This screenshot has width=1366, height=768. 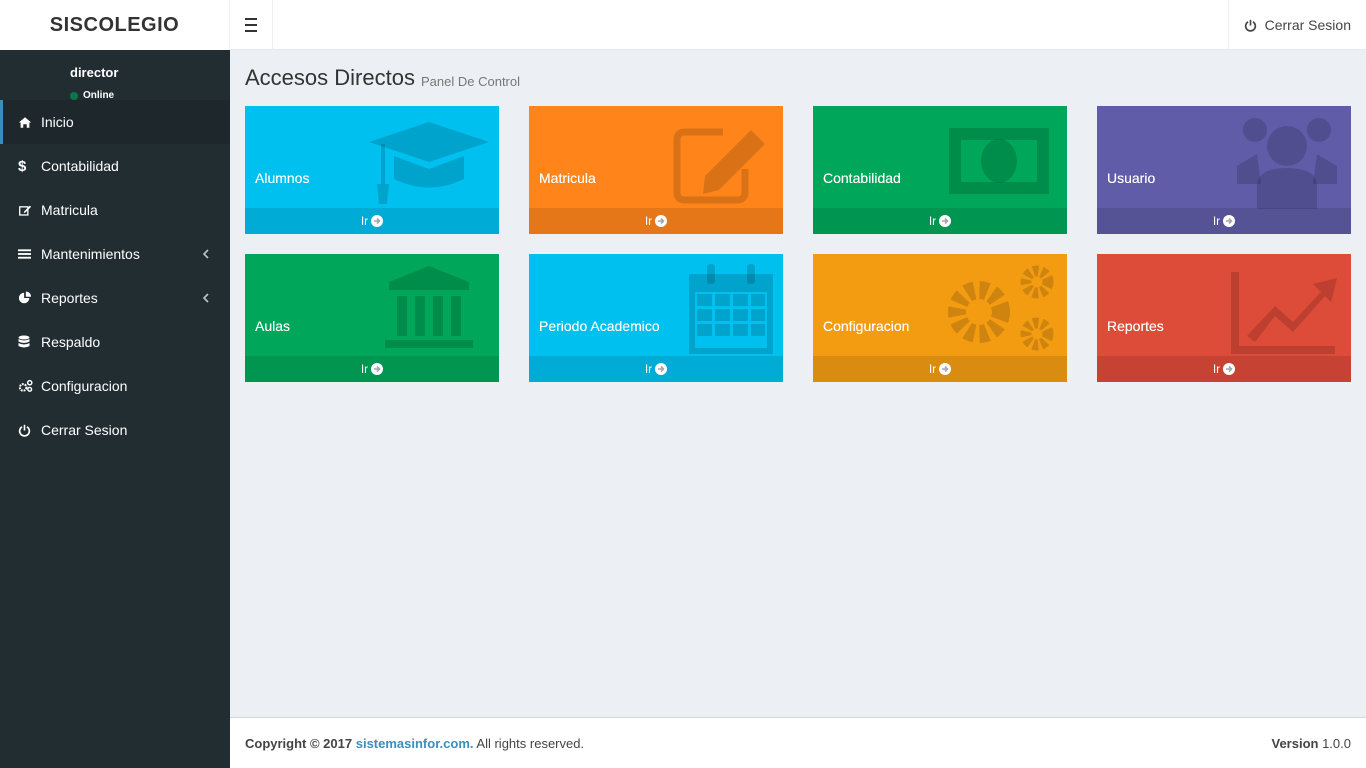 I want to click on hamburger-icon, so click(x=251, y=25).